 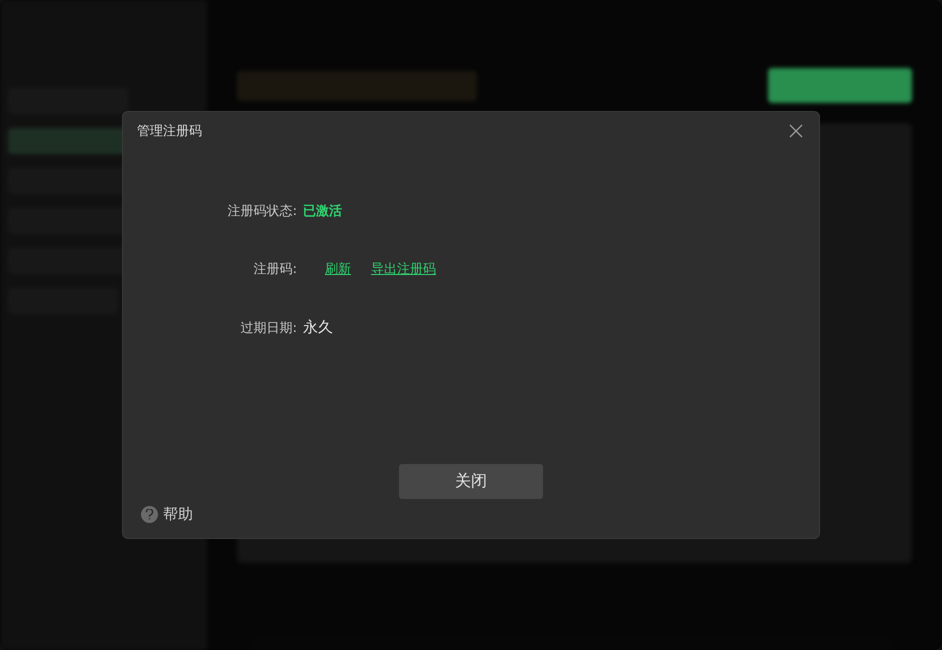 What do you see at coordinates (268, 328) in the screenshot?
I see `field-label: 过期日期:` at bounding box center [268, 328].